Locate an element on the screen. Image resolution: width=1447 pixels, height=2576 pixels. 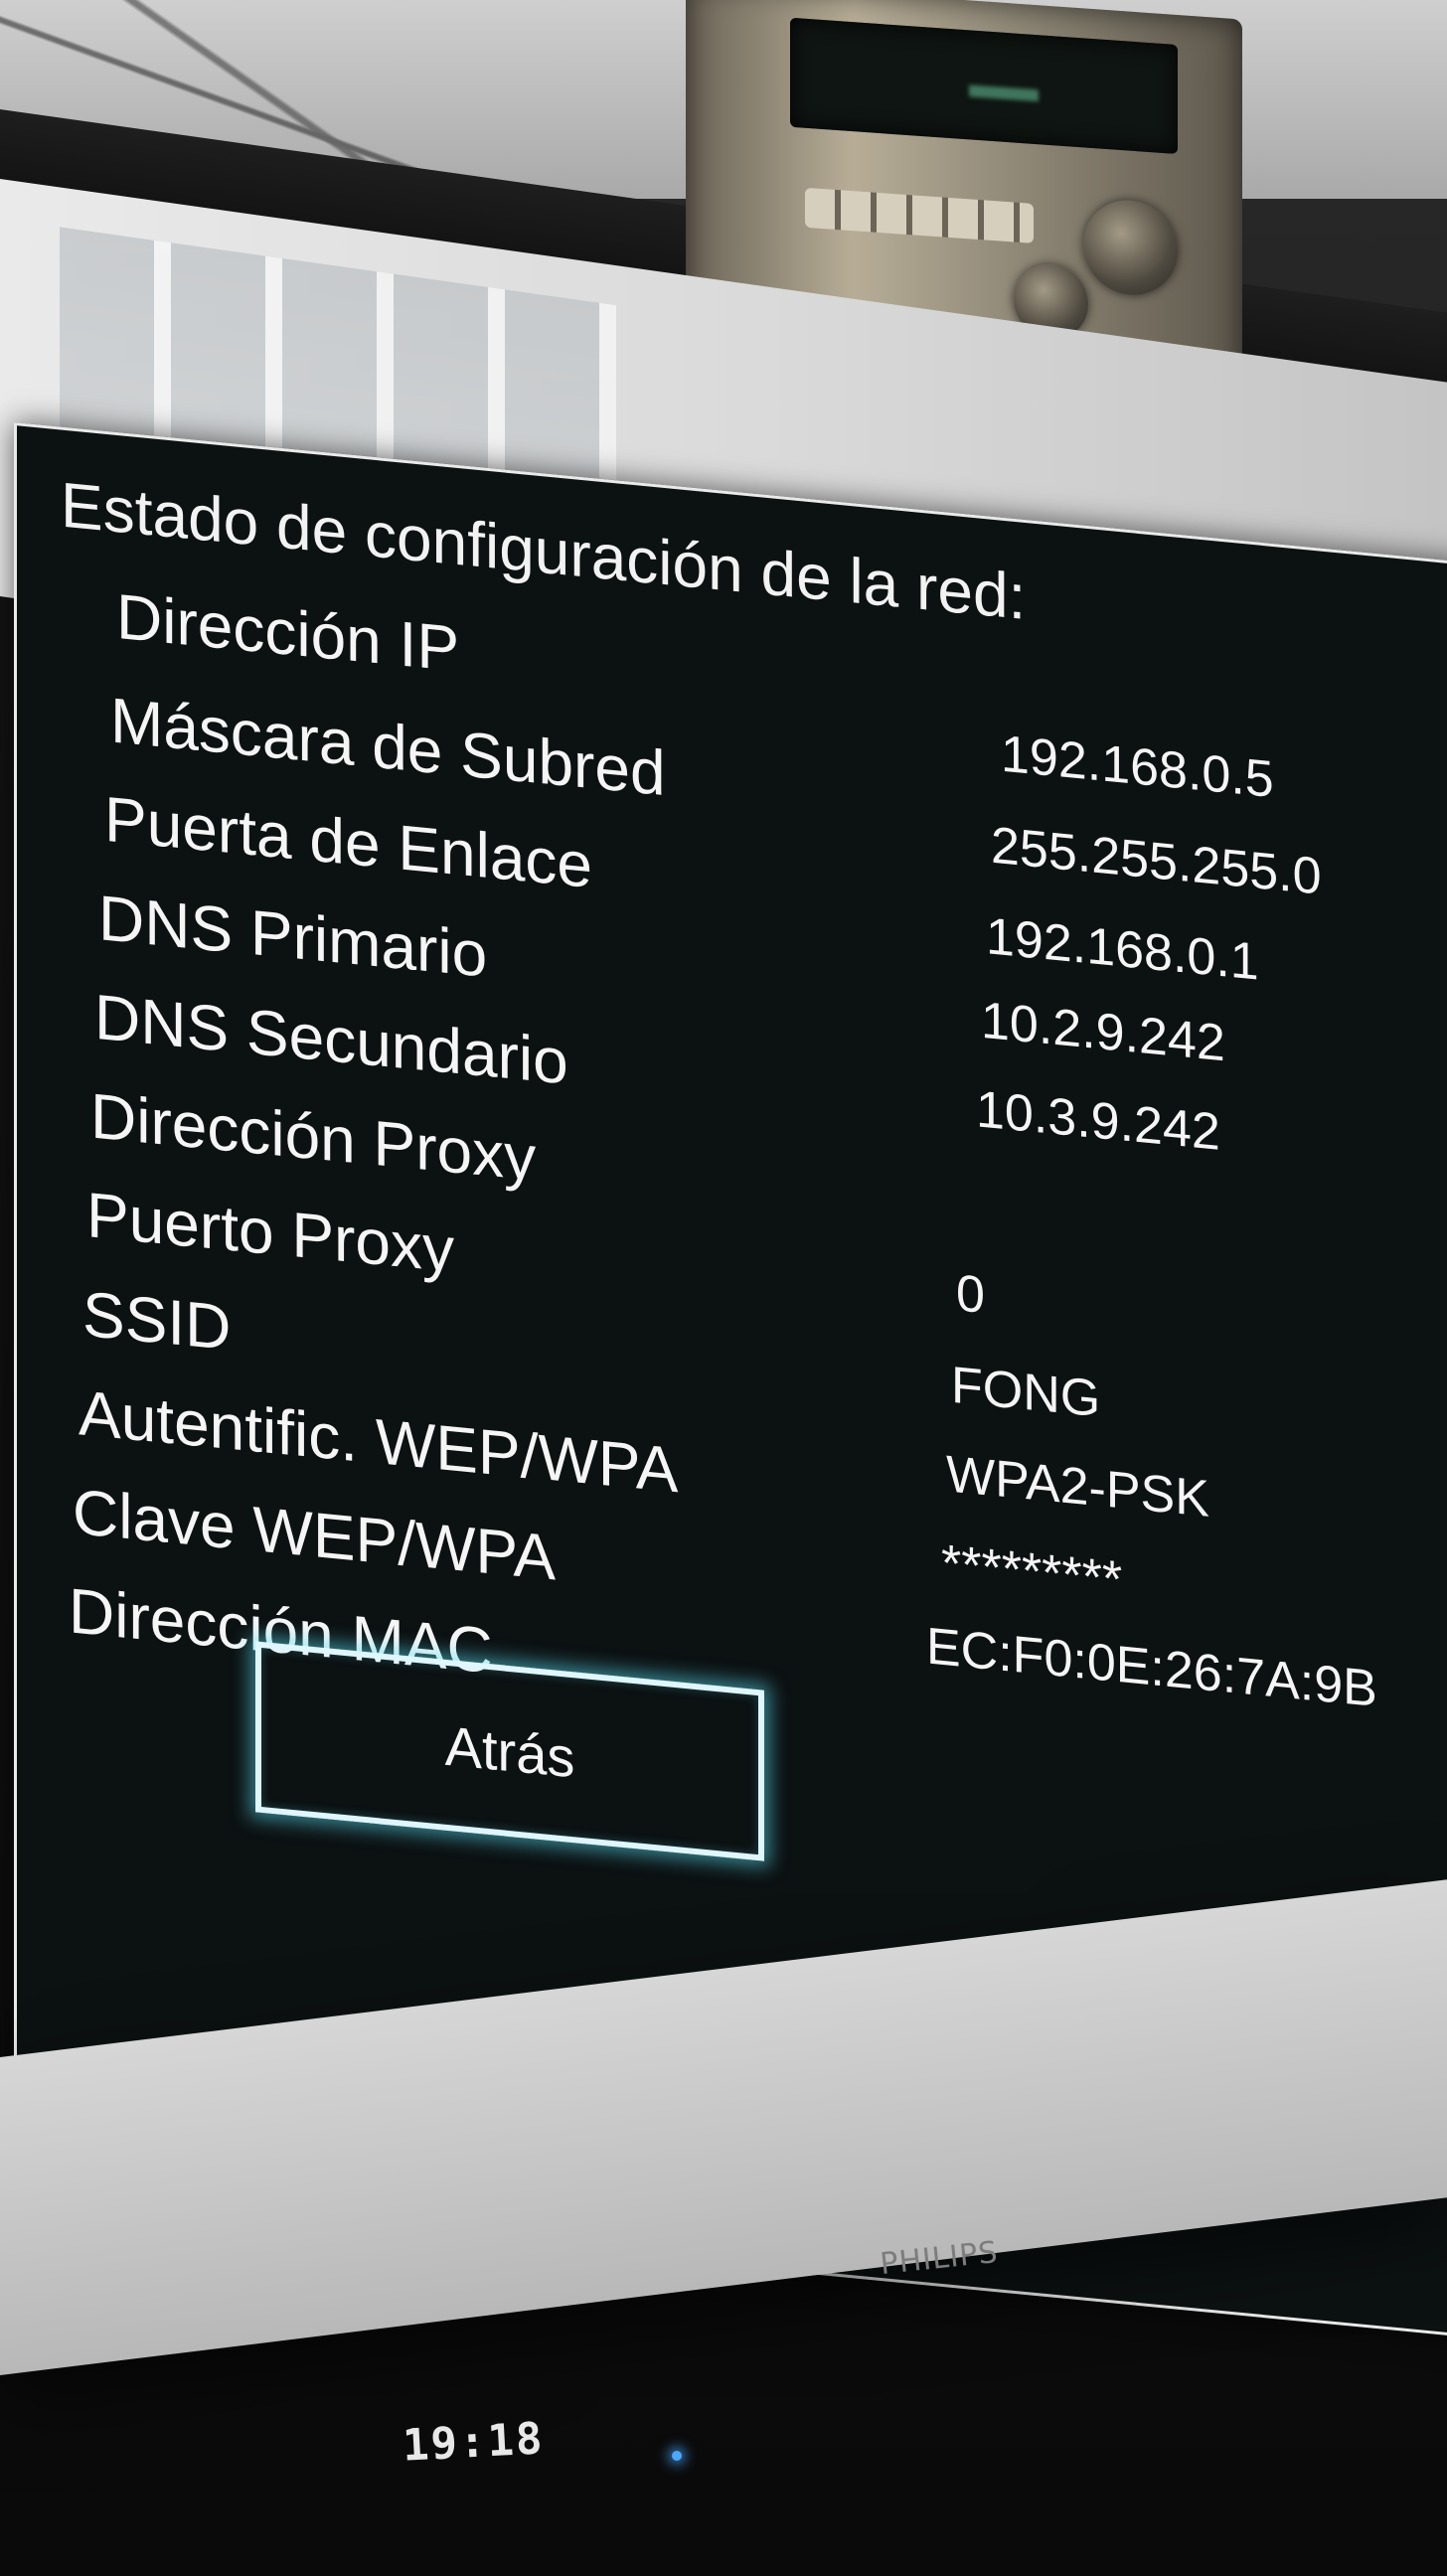
label-proxy-port: Puerto Proxy is located at coordinates (270, 1232).